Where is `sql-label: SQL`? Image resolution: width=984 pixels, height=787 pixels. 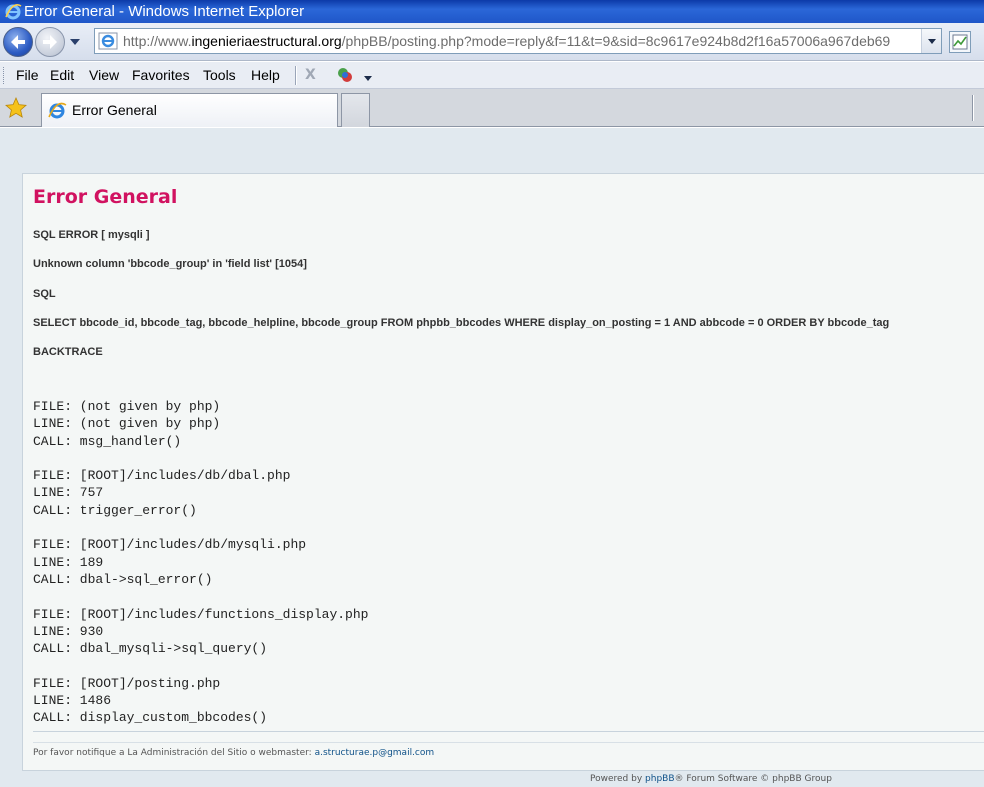
sql-label: SQL is located at coordinates (44, 294).